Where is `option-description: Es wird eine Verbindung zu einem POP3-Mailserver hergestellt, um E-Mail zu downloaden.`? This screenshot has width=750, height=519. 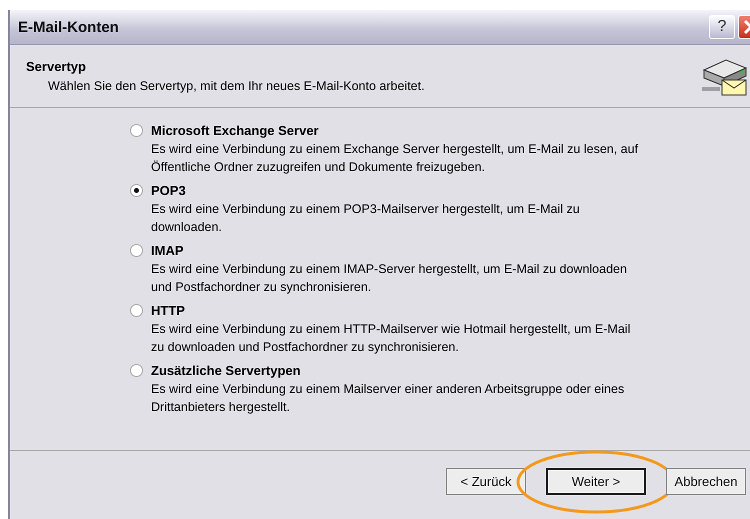
option-description: Es wird eine Verbindung zu einem POP3-Mailserver hergestellt, um E-Mail zu downloaden. is located at coordinates (365, 218).